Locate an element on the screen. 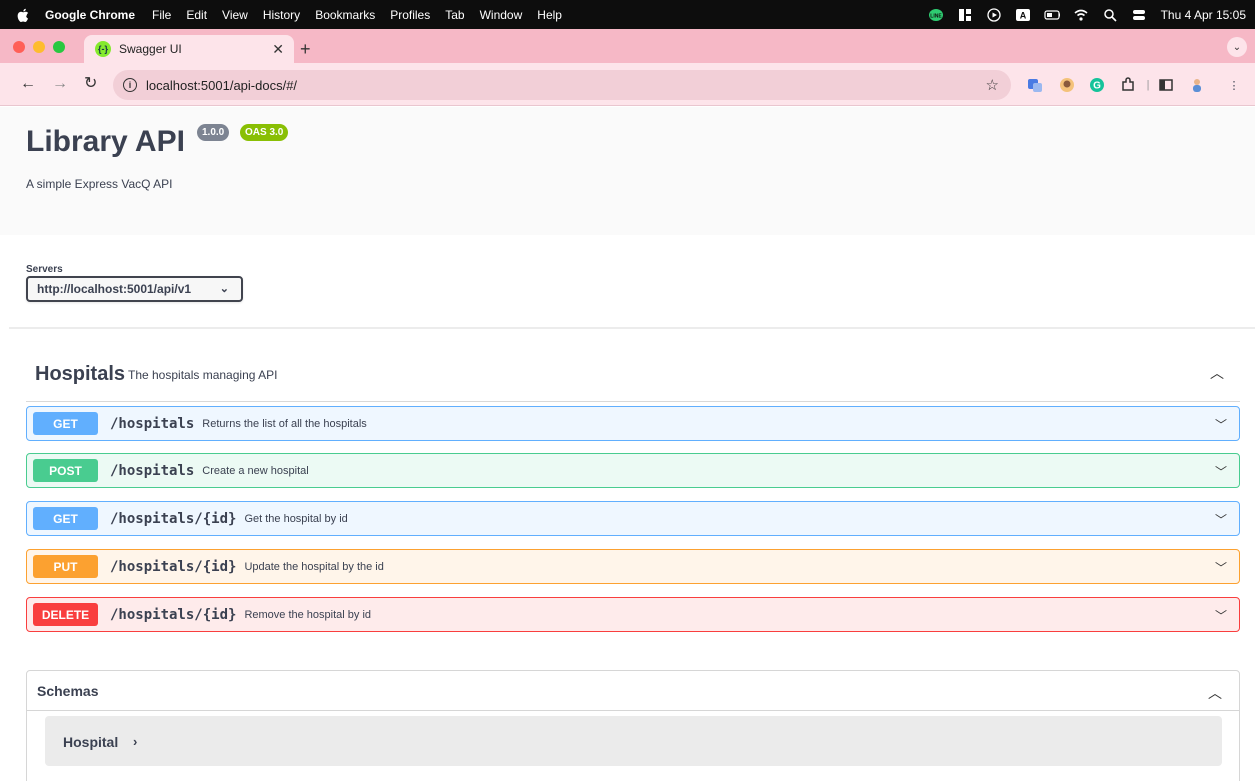  new-tab-button: + is located at coordinates (305, 49).